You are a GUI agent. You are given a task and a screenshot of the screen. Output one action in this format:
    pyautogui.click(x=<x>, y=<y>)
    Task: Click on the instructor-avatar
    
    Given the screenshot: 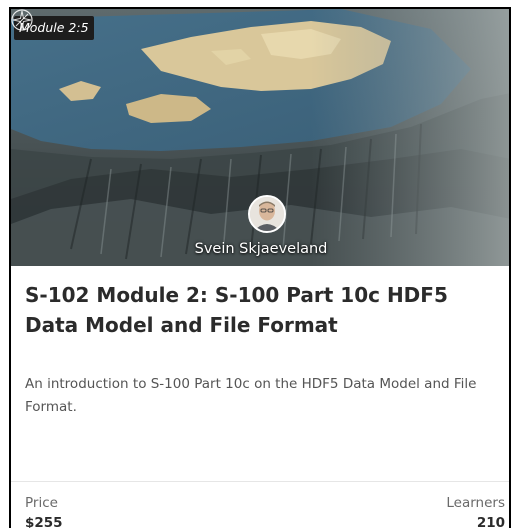 What is the action you would take?
    pyautogui.click(x=267, y=214)
    